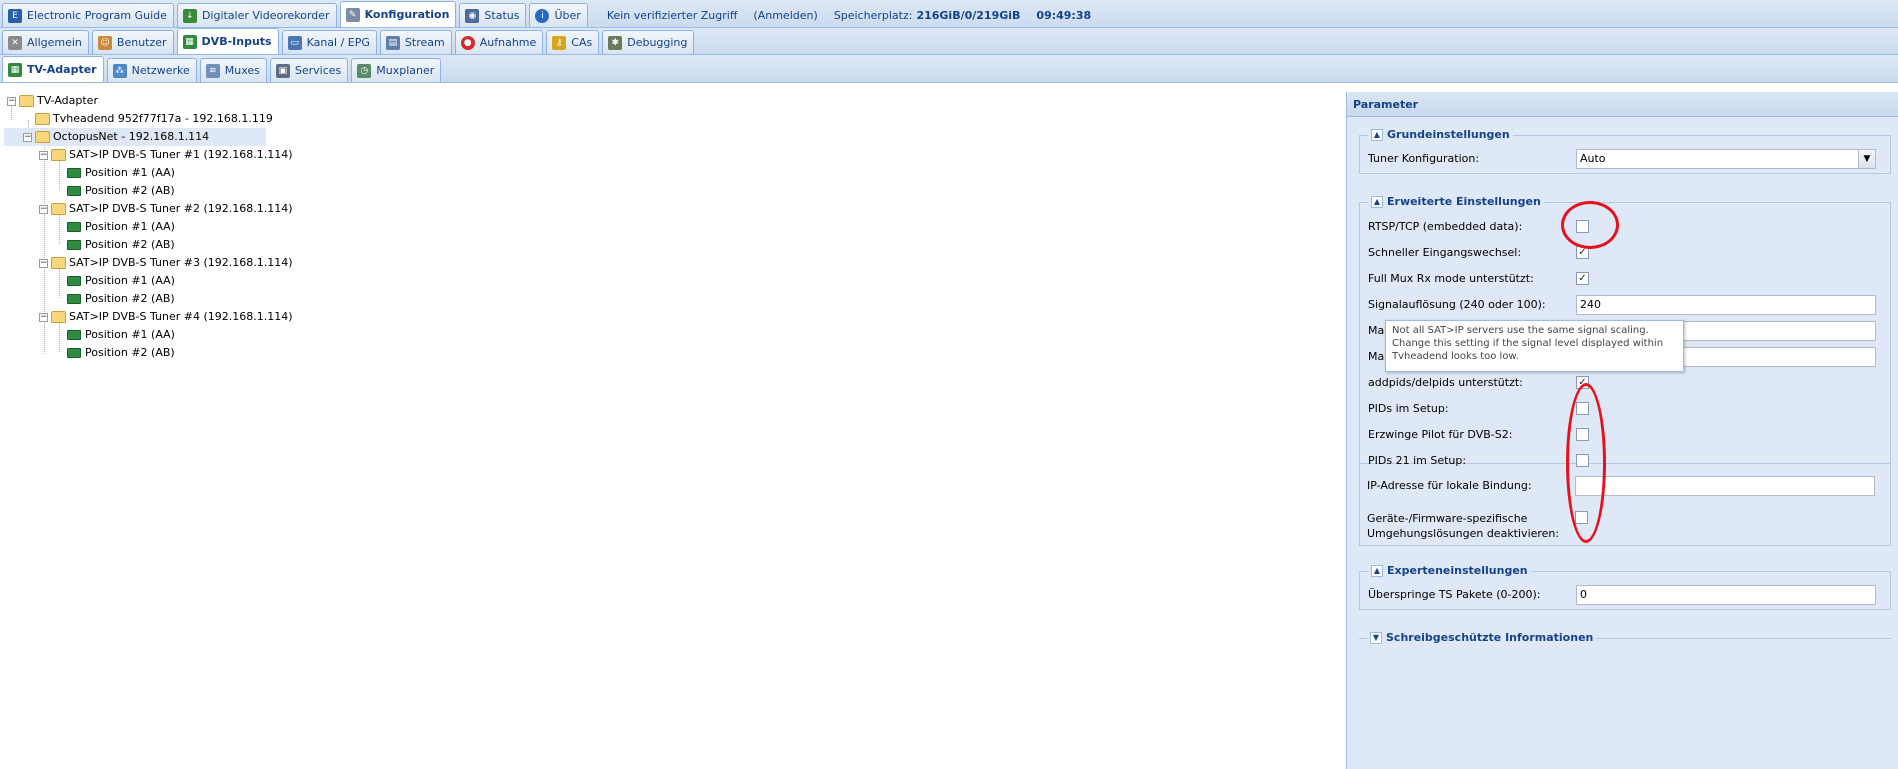 Image resolution: width=1898 pixels, height=769 pixels. What do you see at coordinates (1376, 637) in the screenshot?
I see `expand-toggle-icon: ▼` at bounding box center [1376, 637].